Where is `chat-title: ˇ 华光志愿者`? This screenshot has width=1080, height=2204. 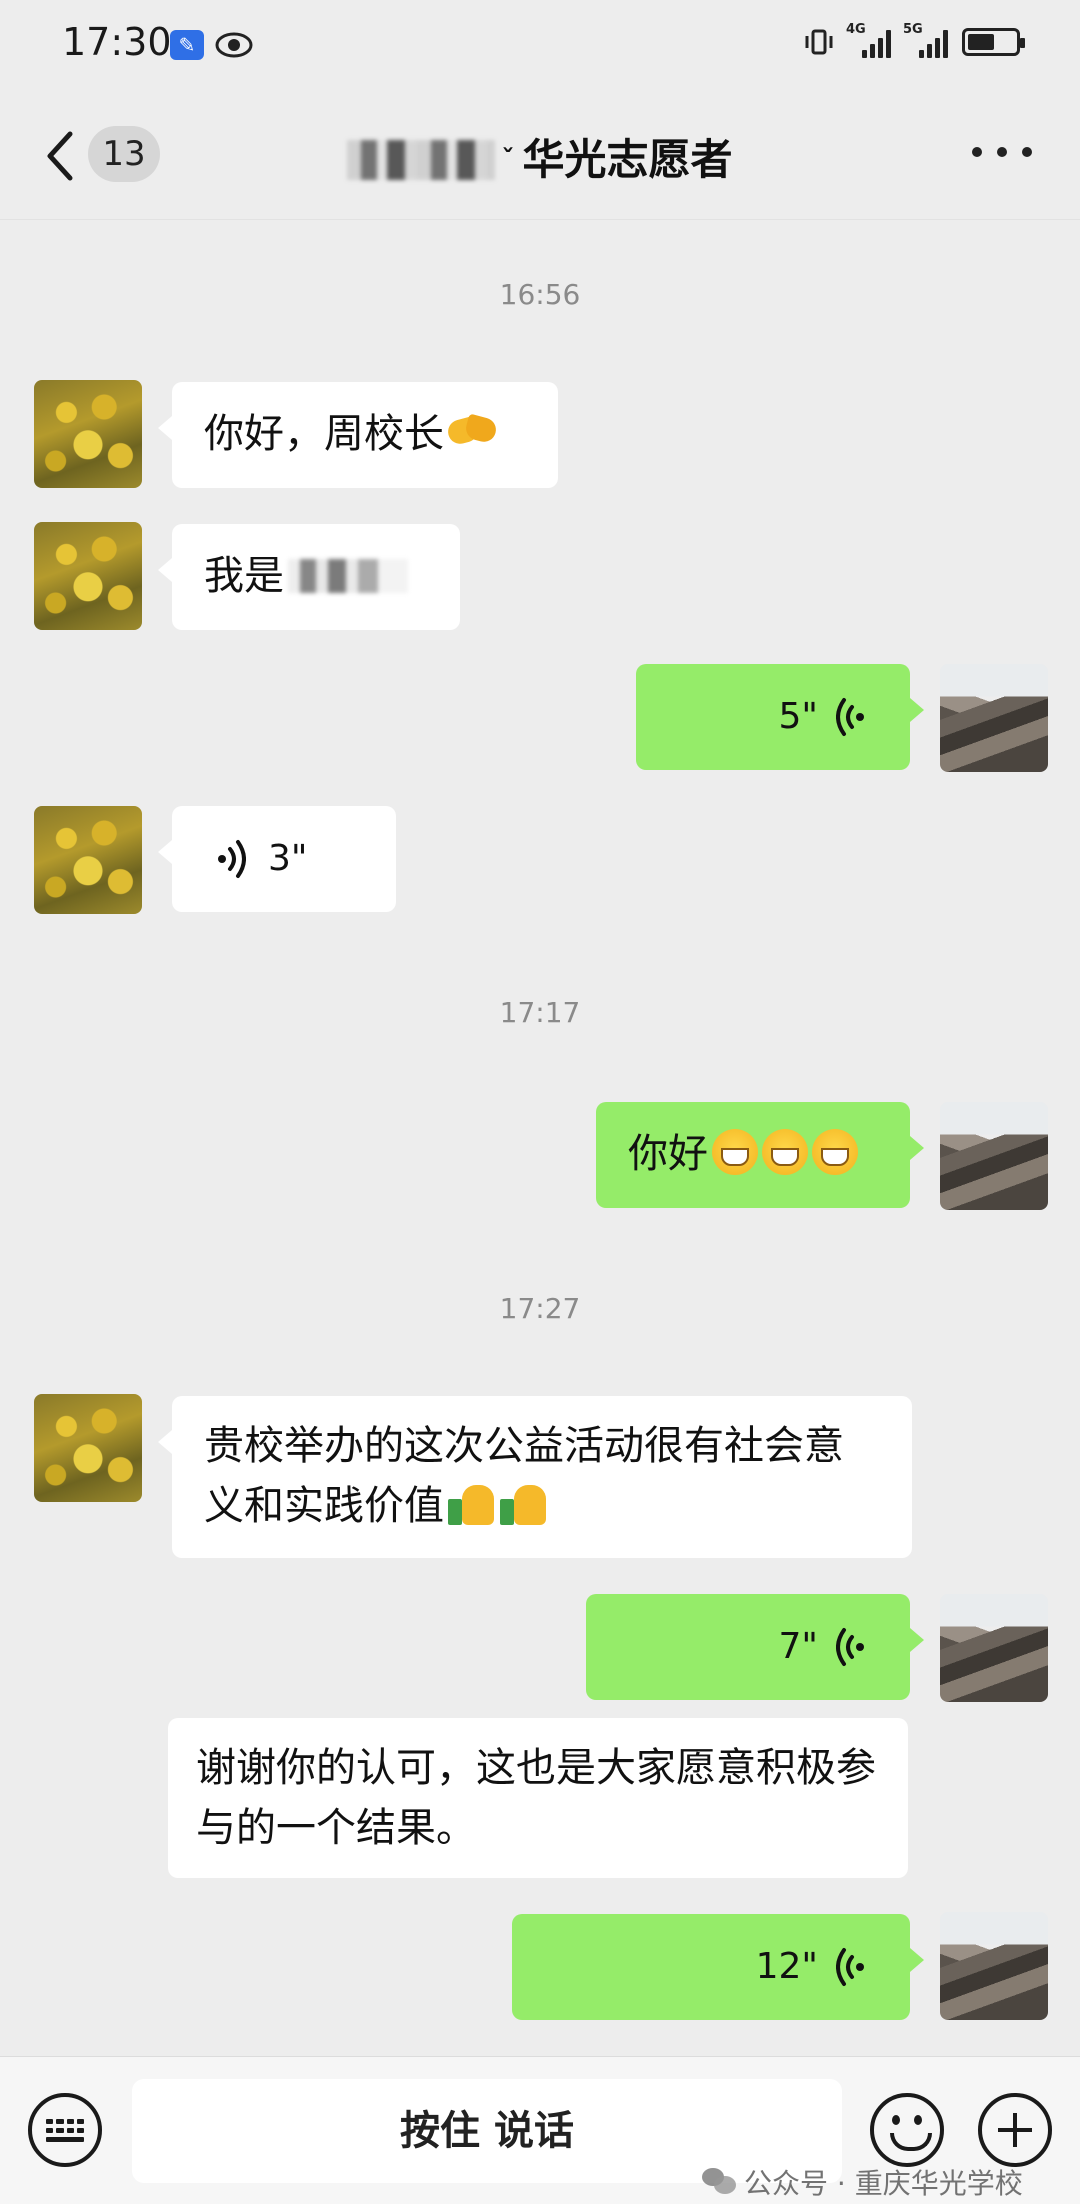 chat-title: ˇ 华光志愿者 is located at coordinates (540, 156).